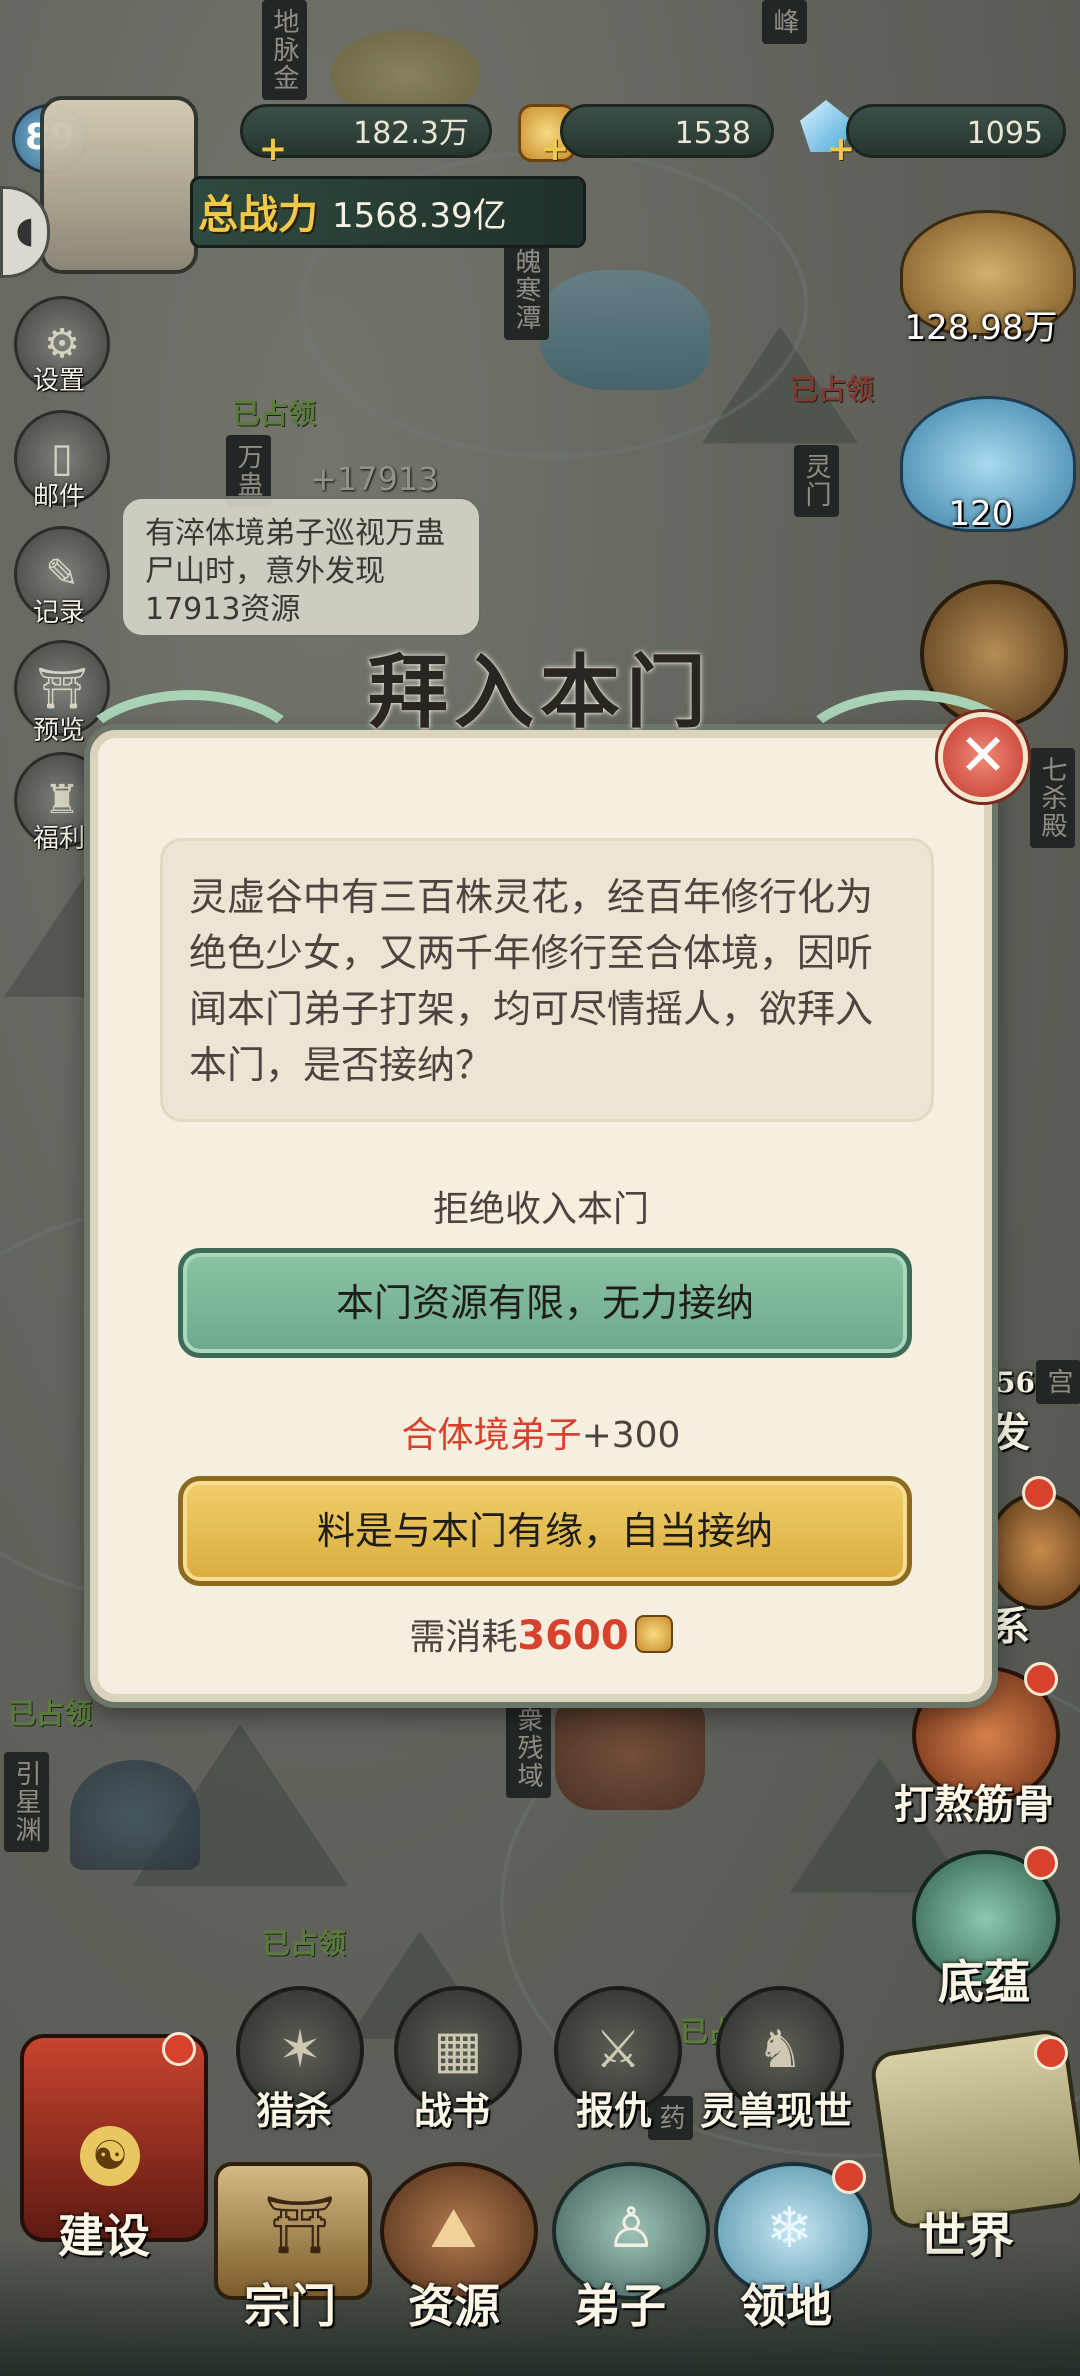 This screenshot has height=2376, width=1080. I want to click on crystal-value: 1095, so click(1004, 133).